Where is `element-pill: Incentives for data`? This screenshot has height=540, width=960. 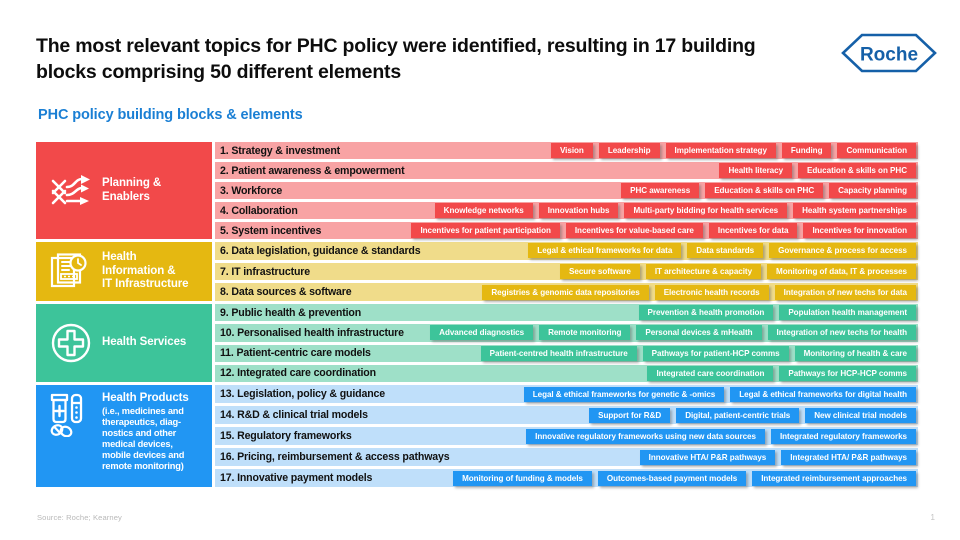 element-pill: Incentives for data is located at coordinates (753, 230).